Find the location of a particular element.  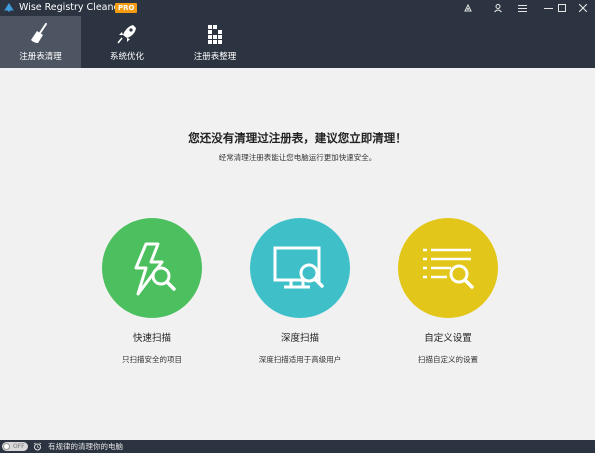

quick-scan-button is located at coordinates (152, 268).